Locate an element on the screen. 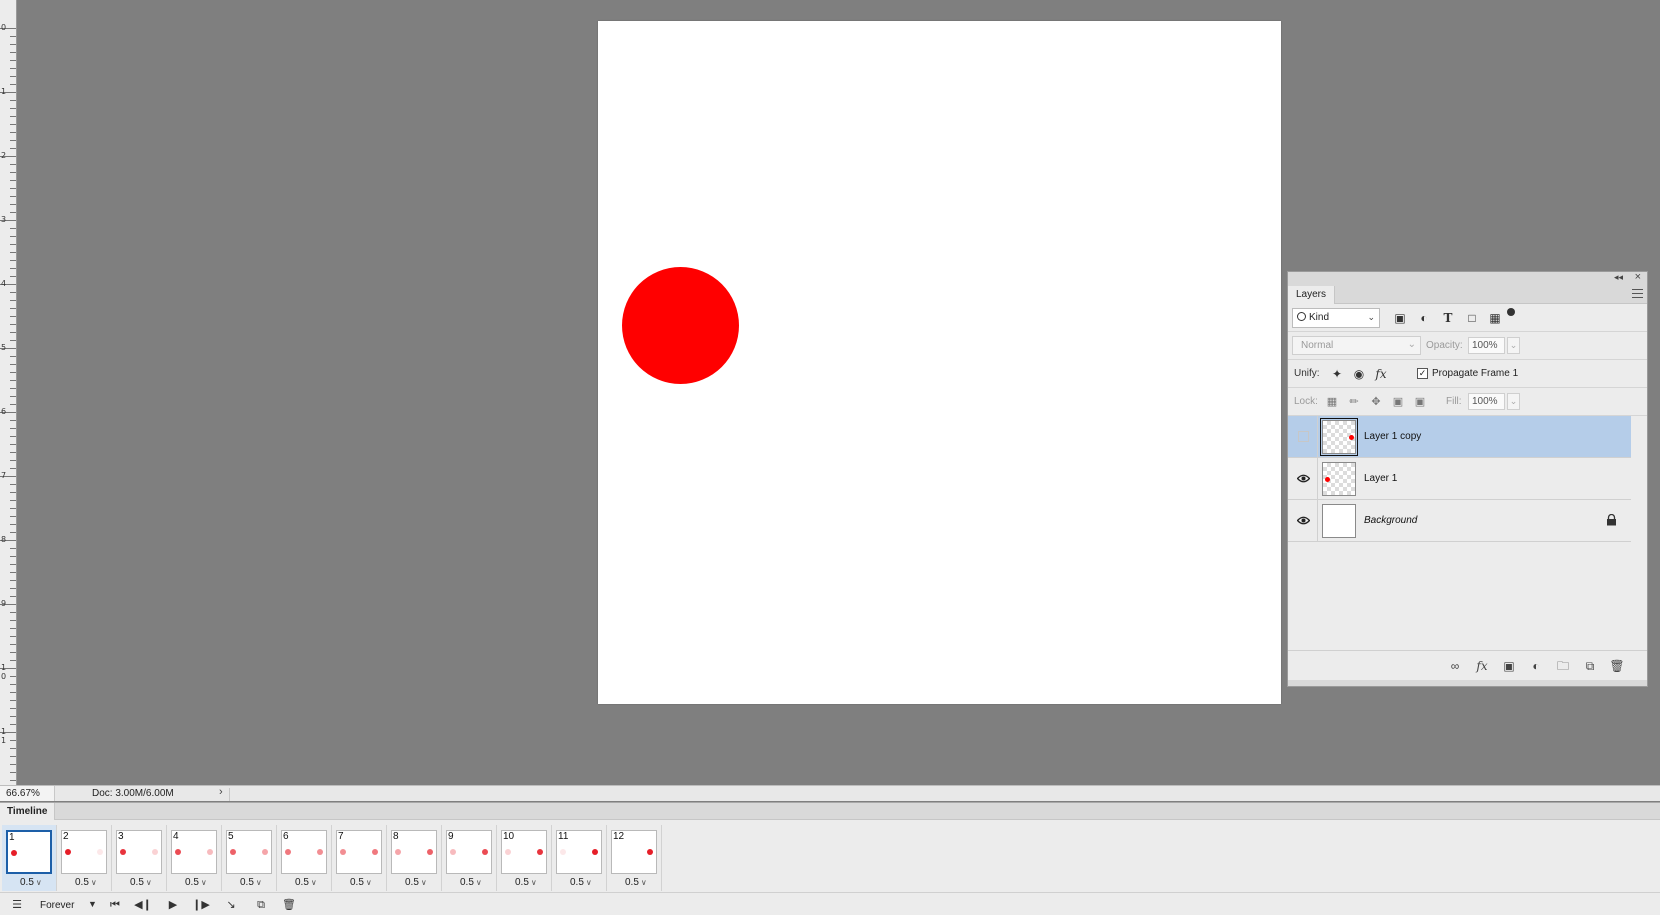 The height and width of the screenshot is (915, 1660). lock-artboard-icon: ▣ is located at coordinates (1398, 402).